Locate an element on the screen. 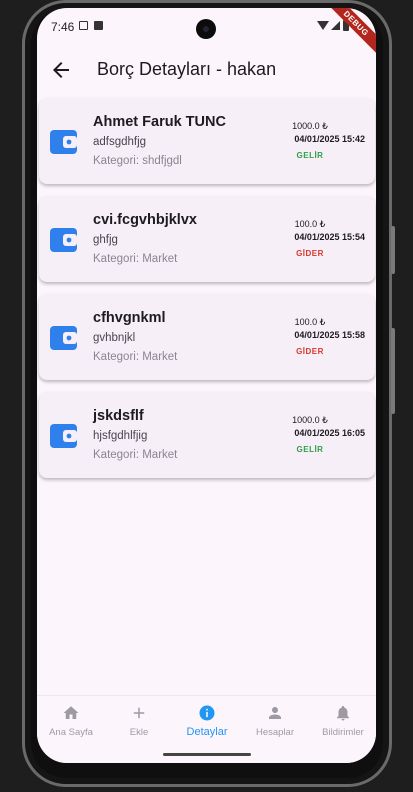 The image size is (413, 792). nav-item-notifications: Bildirimler is located at coordinates (342, 726).